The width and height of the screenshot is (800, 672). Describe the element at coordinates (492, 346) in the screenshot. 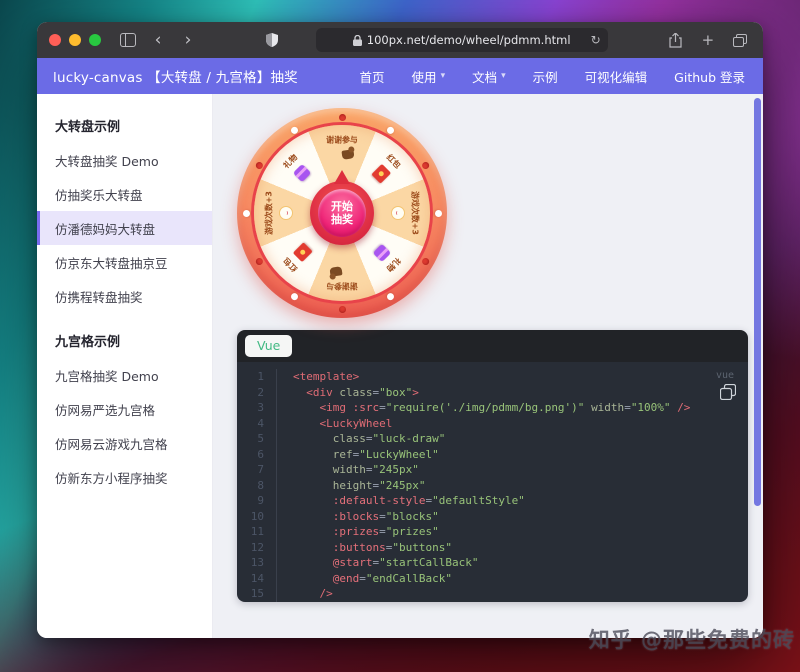

I see `code-tabs-bar: Vue` at that location.